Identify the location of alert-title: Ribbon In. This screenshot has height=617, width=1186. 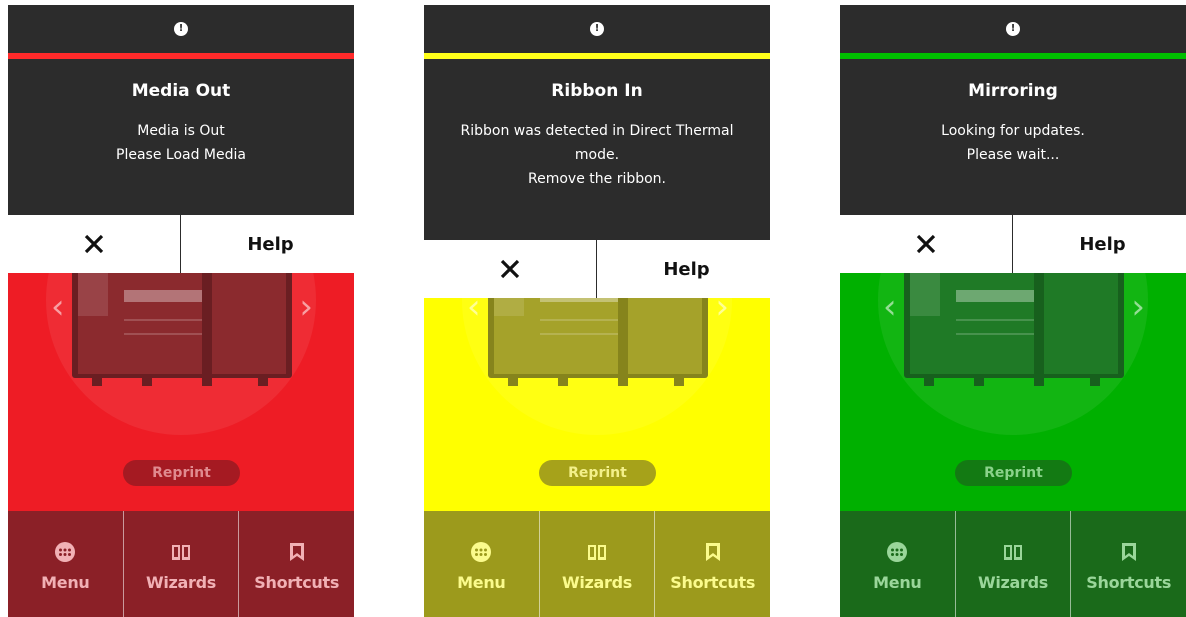
(597, 91).